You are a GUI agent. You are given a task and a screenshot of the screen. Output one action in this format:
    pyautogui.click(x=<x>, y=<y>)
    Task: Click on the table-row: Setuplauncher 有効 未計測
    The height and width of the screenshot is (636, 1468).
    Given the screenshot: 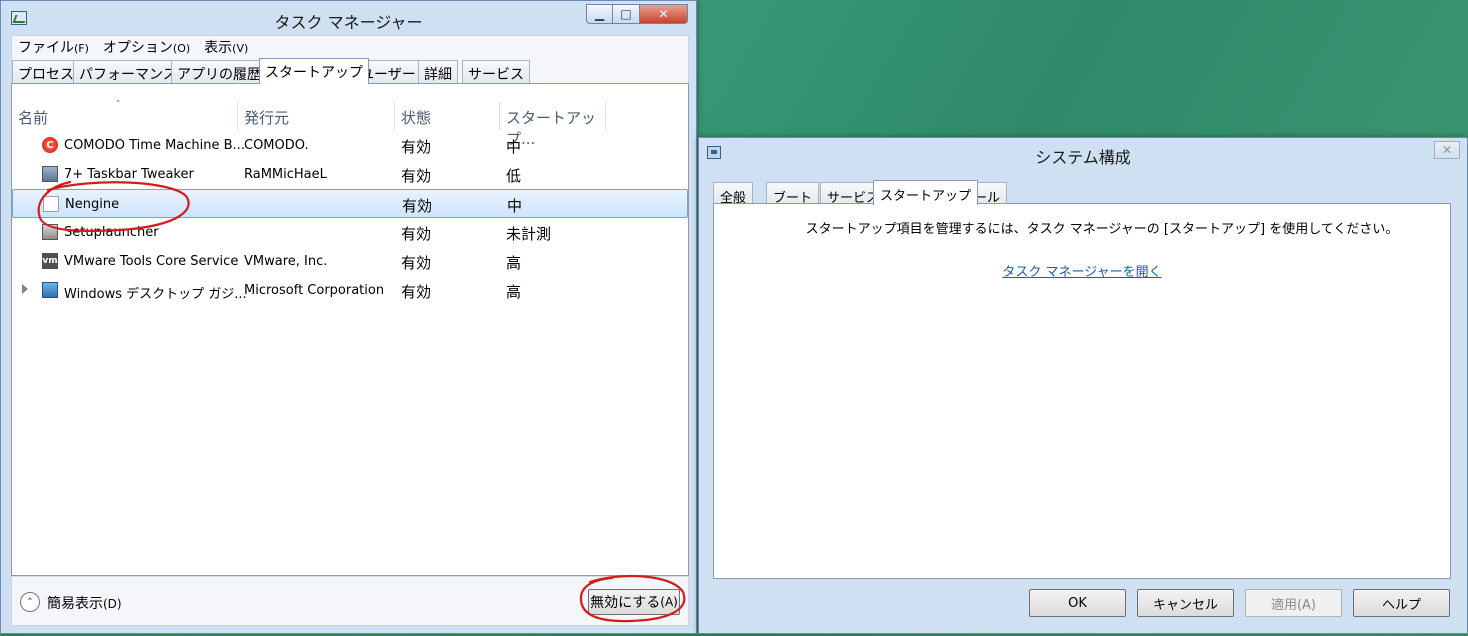 What is the action you would take?
    pyautogui.click(x=350, y=232)
    